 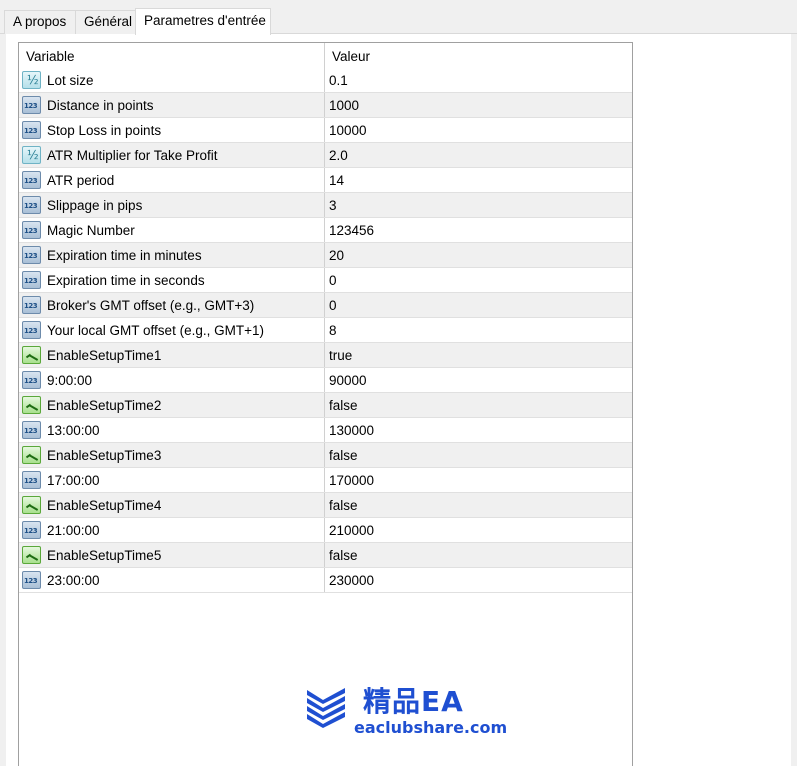 What do you see at coordinates (478, 180) in the screenshot?
I see `parameter-value-cell: 14` at bounding box center [478, 180].